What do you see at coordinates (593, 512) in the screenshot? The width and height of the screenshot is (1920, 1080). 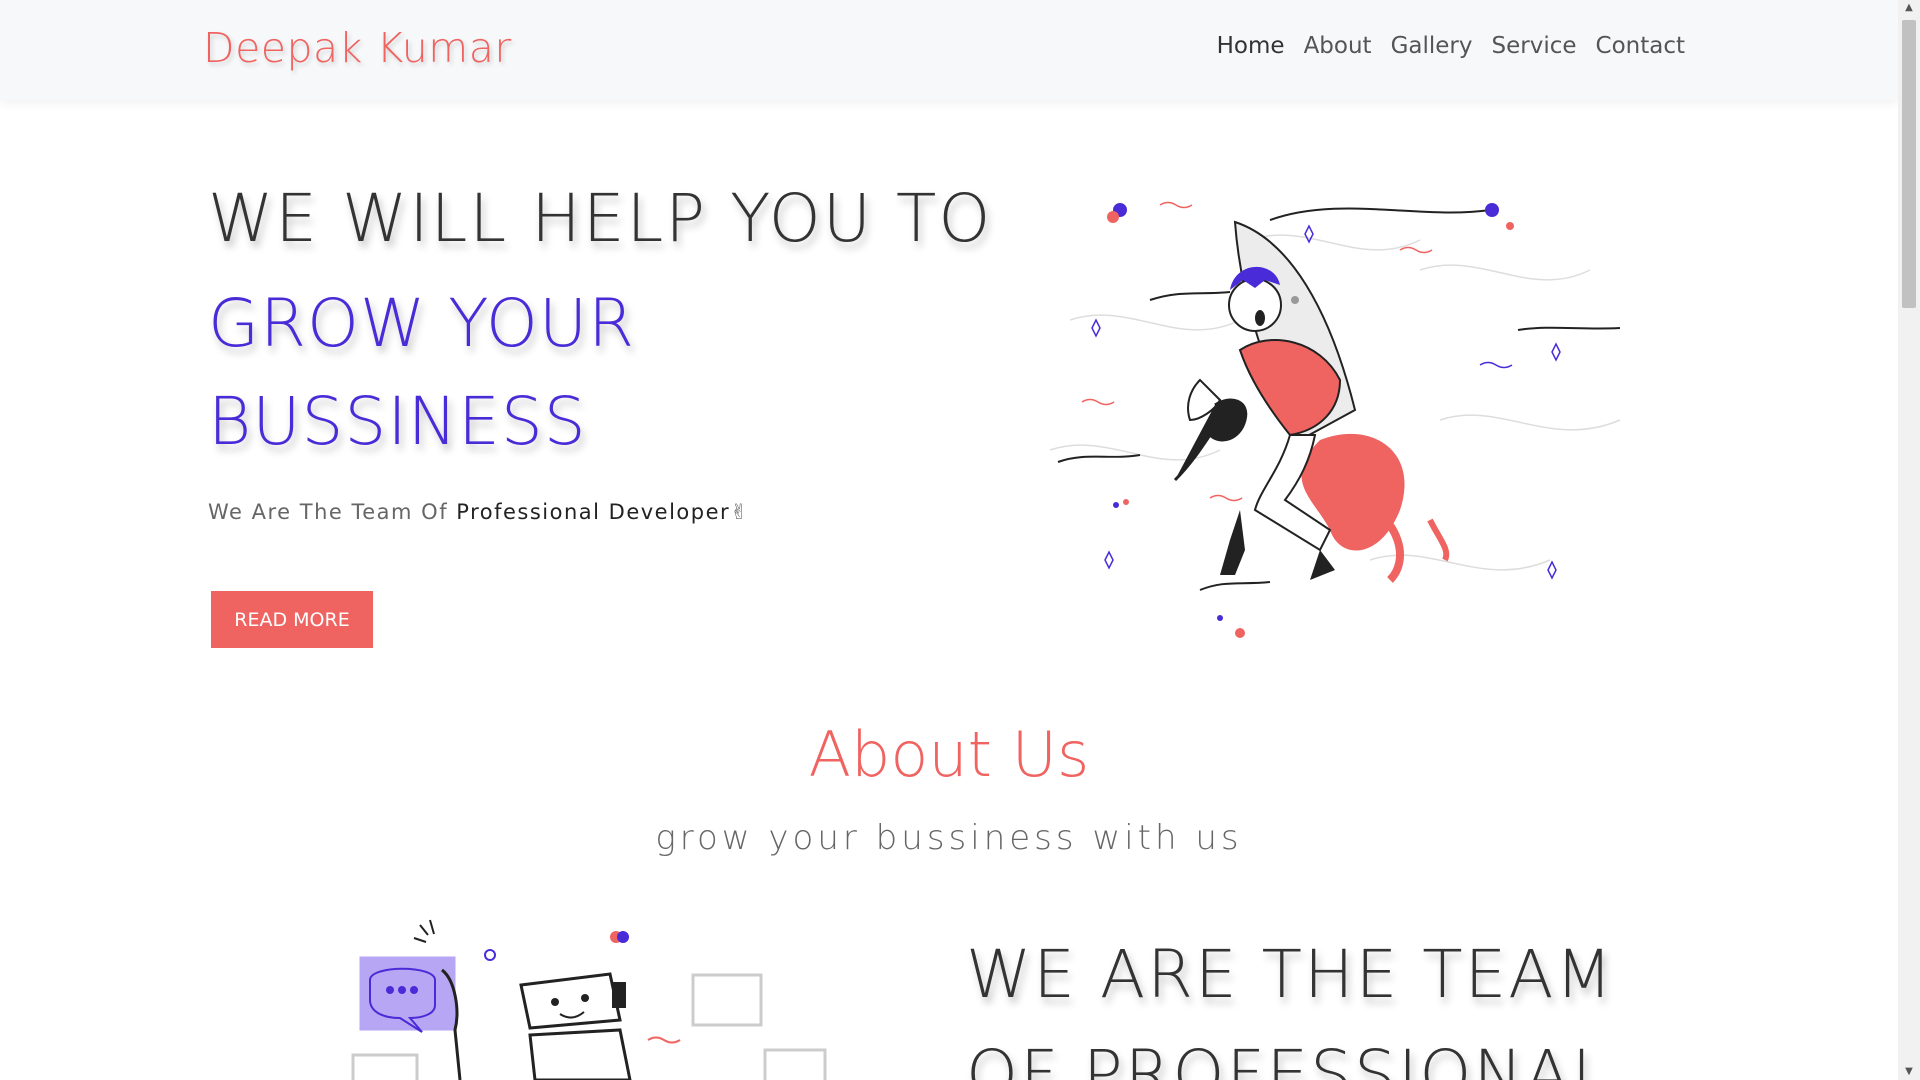 I see `hero-subtitle-strong: Professional Developer` at bounding box center [593, 512].